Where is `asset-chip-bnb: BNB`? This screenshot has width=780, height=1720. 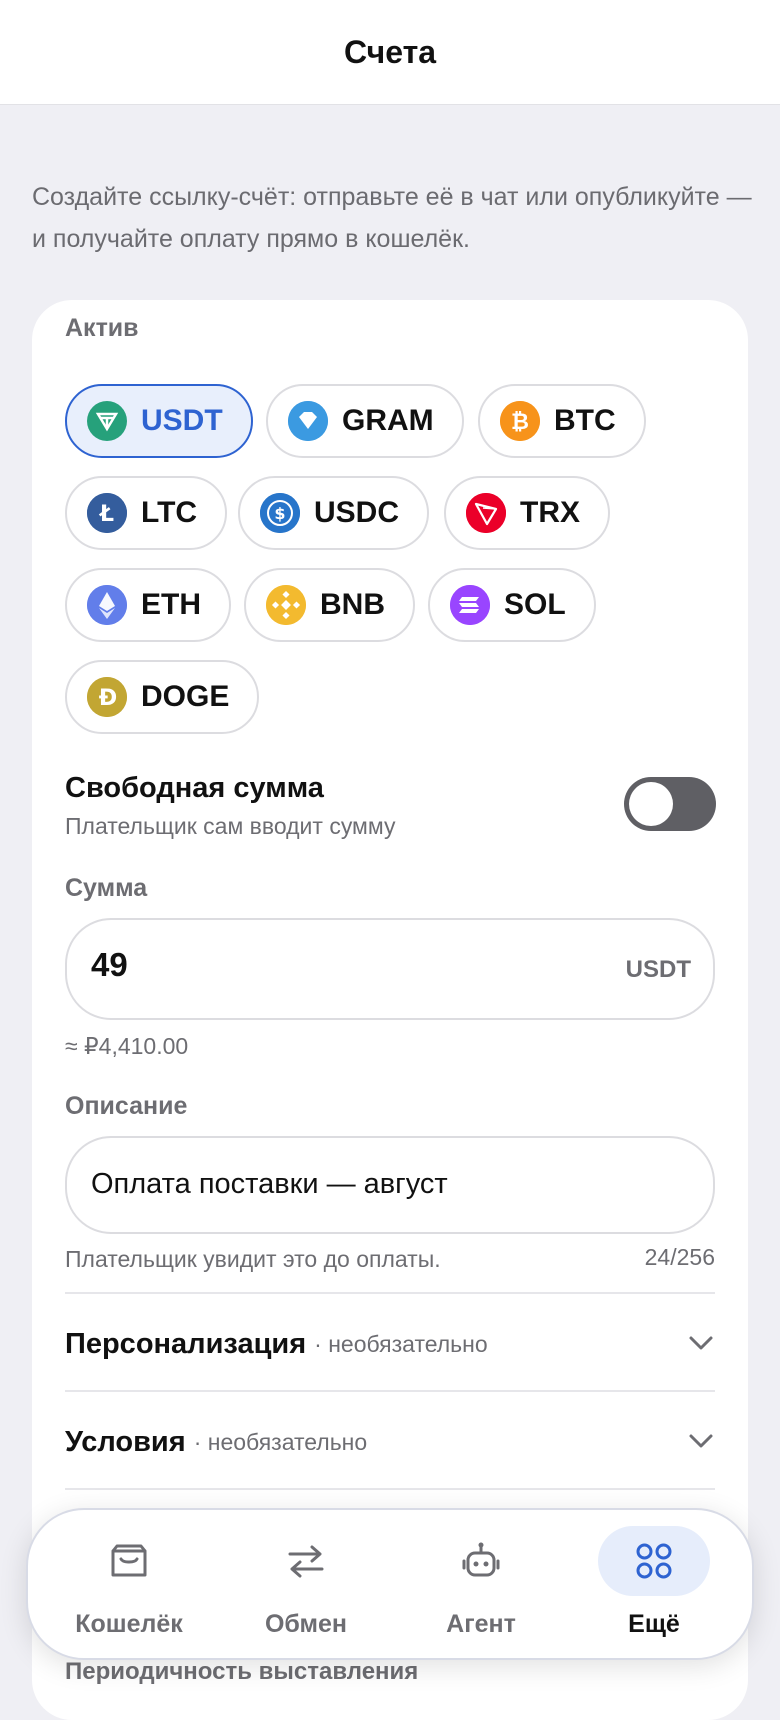 asset-chip-bnb: BNB is located at coordinates (329, 605).